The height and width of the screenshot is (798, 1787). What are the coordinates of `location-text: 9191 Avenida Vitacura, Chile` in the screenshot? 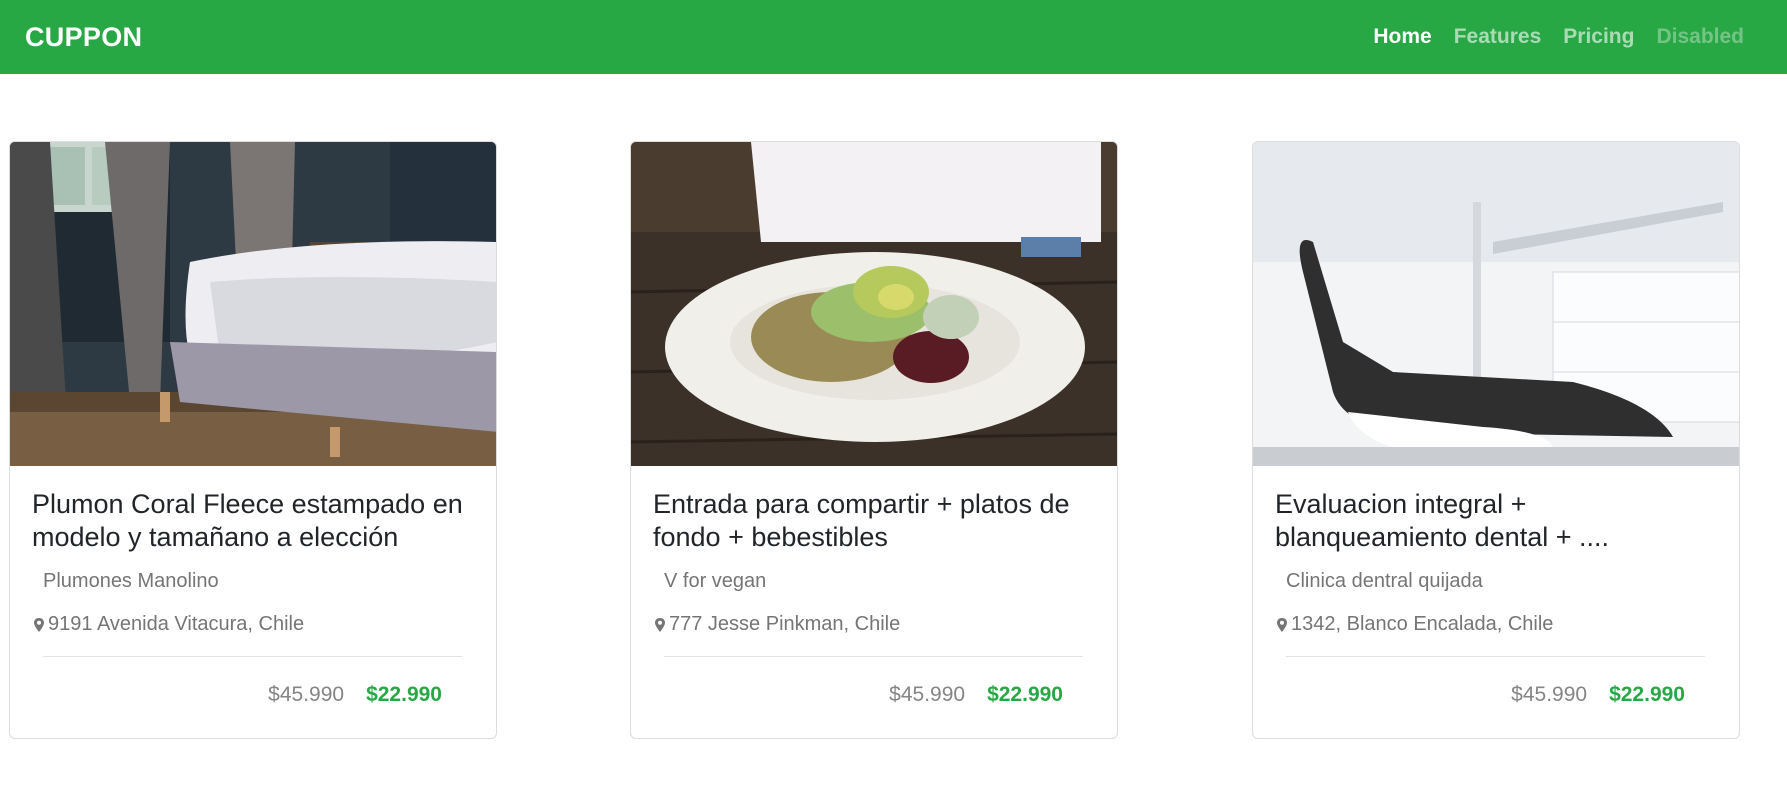 It's located at (176, 624).